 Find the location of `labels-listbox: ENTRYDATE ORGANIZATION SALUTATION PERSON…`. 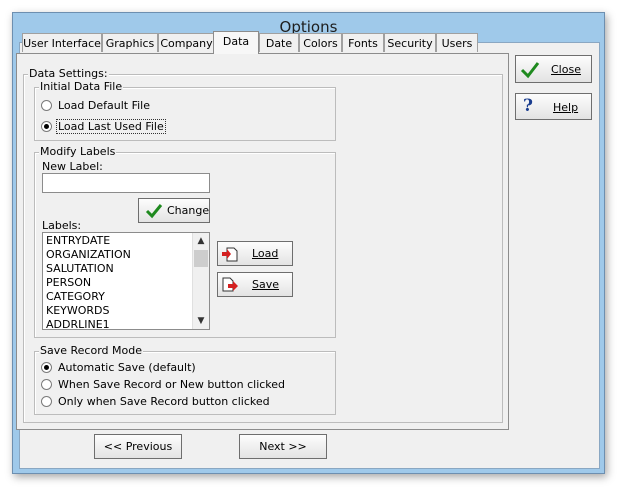

labels-listbox: ENTRYDATE ORGANIZATION SALUTATION PERSON… is located at coordinates (126, 281).